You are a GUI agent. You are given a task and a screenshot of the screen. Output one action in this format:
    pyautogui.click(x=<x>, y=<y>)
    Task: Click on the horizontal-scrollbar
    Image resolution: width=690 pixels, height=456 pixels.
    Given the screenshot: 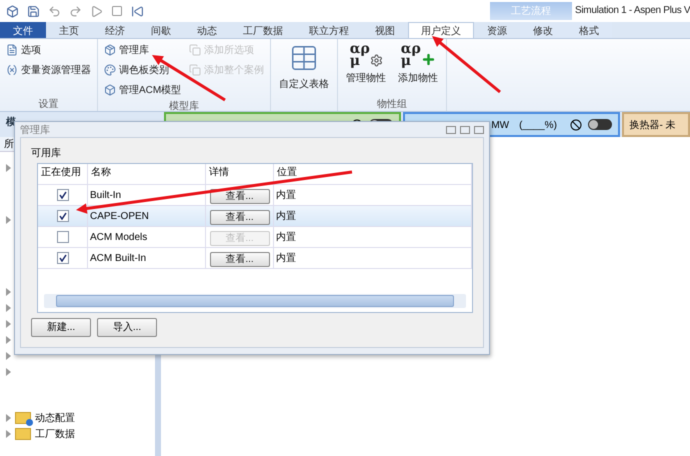 What is the action you would take?
    pyautogui.click(x=255, y=301)
    